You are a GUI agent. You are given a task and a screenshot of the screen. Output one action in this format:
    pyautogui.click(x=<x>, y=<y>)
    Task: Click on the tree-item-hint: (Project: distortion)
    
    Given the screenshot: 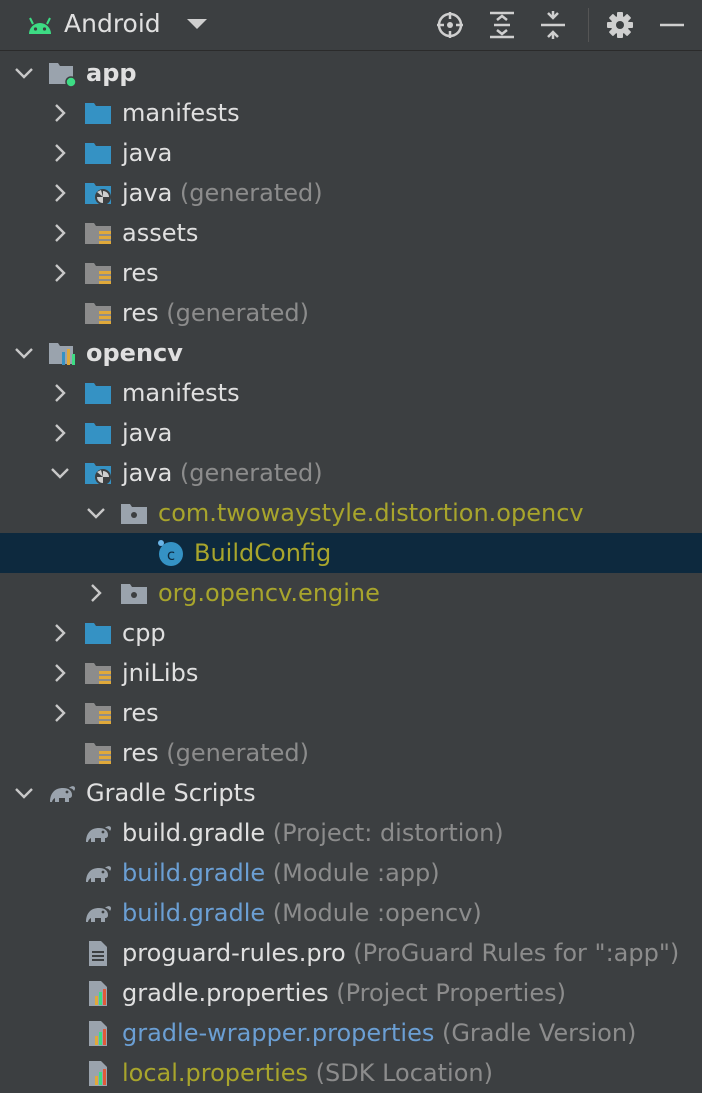 What is the action you would take?
    pyautogui.click(x=384, y=833)
    